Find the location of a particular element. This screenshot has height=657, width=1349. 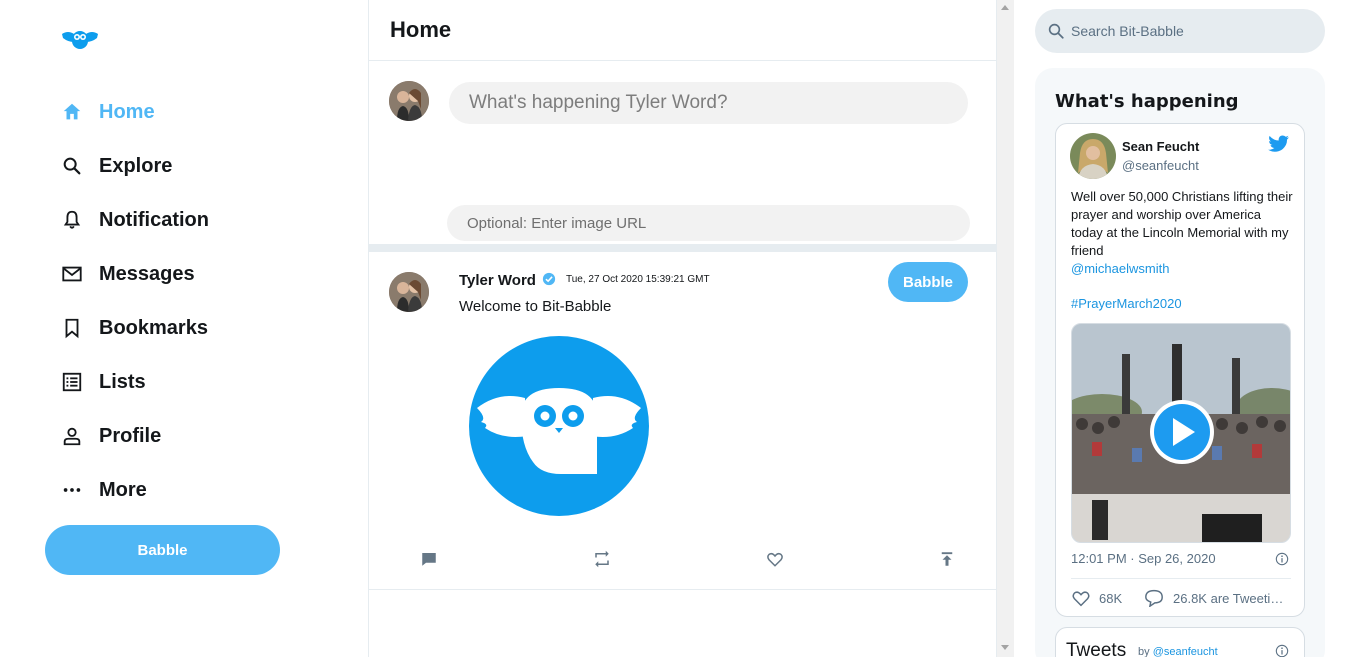

sidebar-item-label: Bookmarks is located at coordinates (153, 327).